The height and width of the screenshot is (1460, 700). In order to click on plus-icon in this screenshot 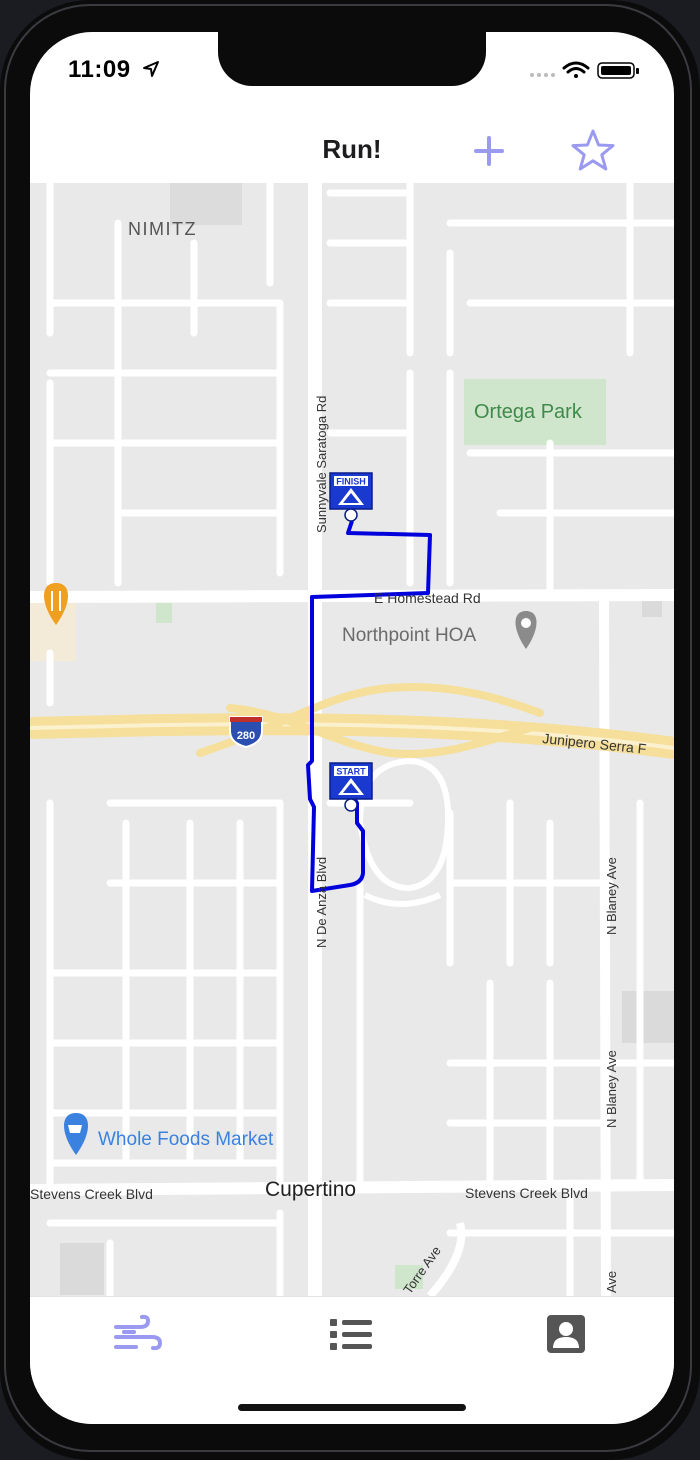, I will do `click(489, 151)`.